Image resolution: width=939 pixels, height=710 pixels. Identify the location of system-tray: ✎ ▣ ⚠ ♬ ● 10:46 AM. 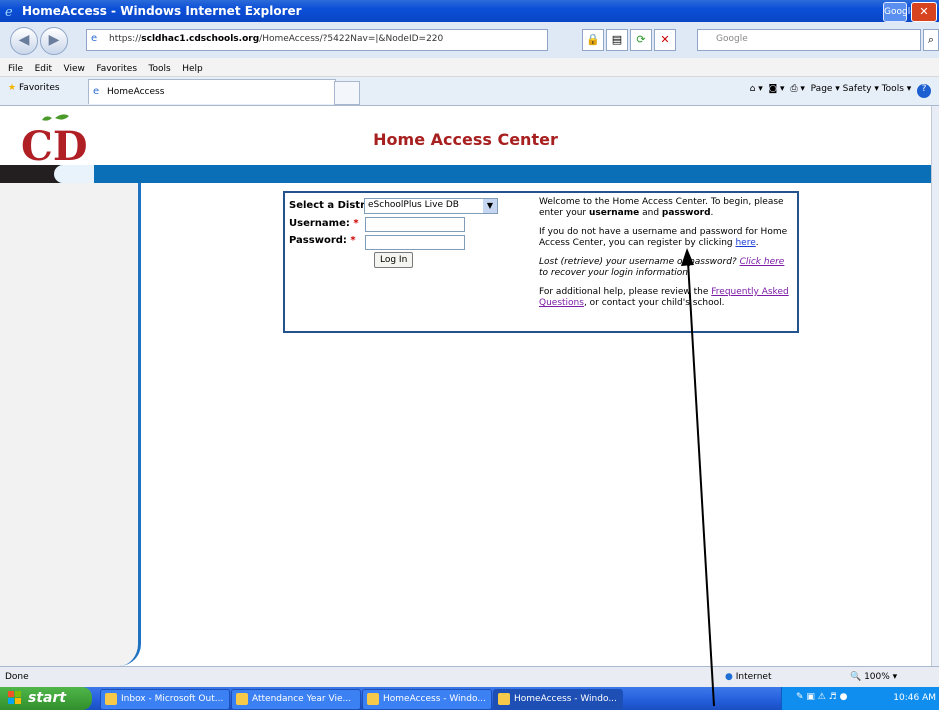
(860, 698).